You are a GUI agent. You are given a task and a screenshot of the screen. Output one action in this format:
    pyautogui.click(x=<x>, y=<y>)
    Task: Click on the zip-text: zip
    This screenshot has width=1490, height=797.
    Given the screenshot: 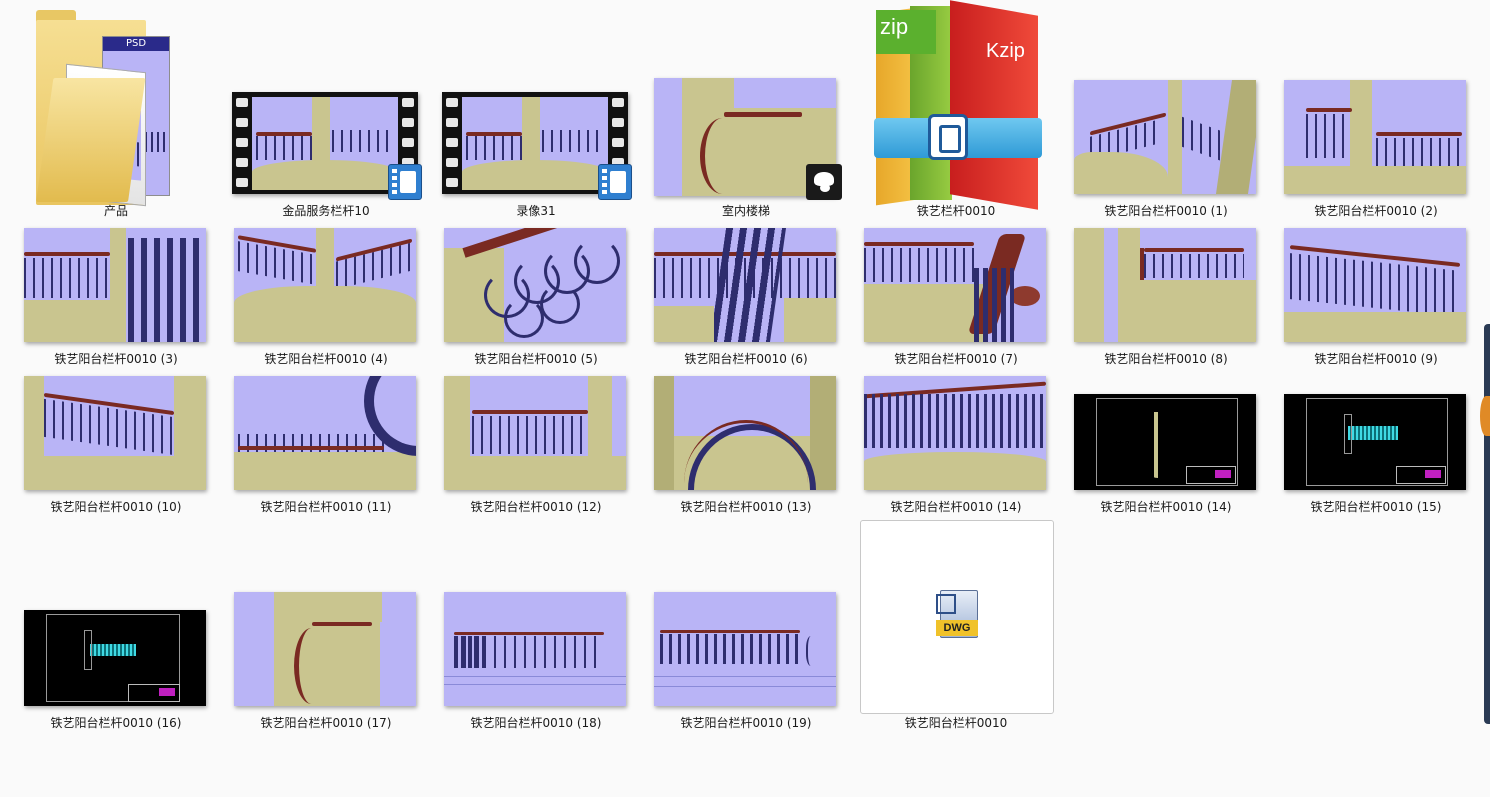 What is the action you would take?
    pyautogui.click(x=894, y=26)
    